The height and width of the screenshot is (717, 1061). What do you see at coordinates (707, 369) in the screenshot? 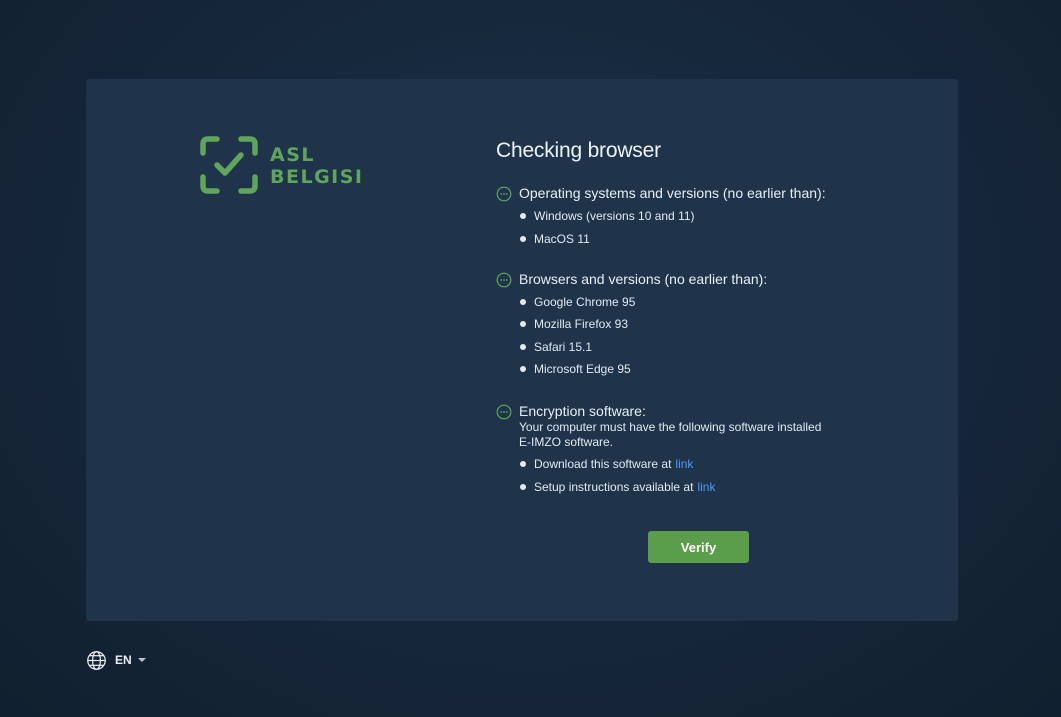
I see `list-item: Microsoft Edge 95` at bounding box center [707, 369].